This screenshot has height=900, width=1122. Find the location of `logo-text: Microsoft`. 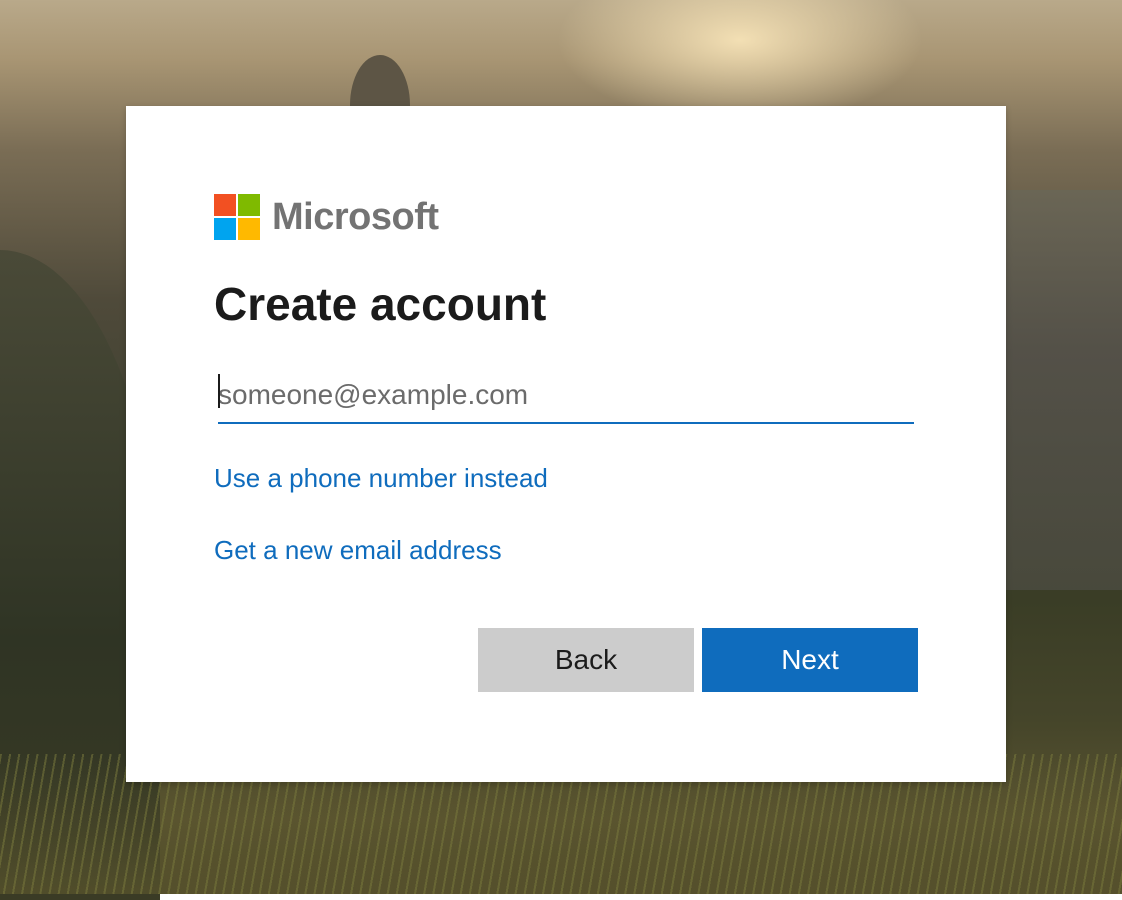

logo-text: Microsoft is located at coordinates (355, 217).